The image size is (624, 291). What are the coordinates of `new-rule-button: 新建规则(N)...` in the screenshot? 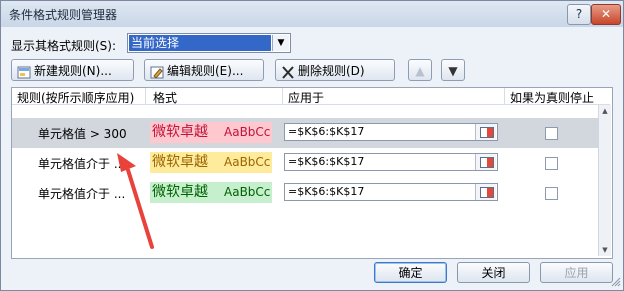 It's located at (72, 70).